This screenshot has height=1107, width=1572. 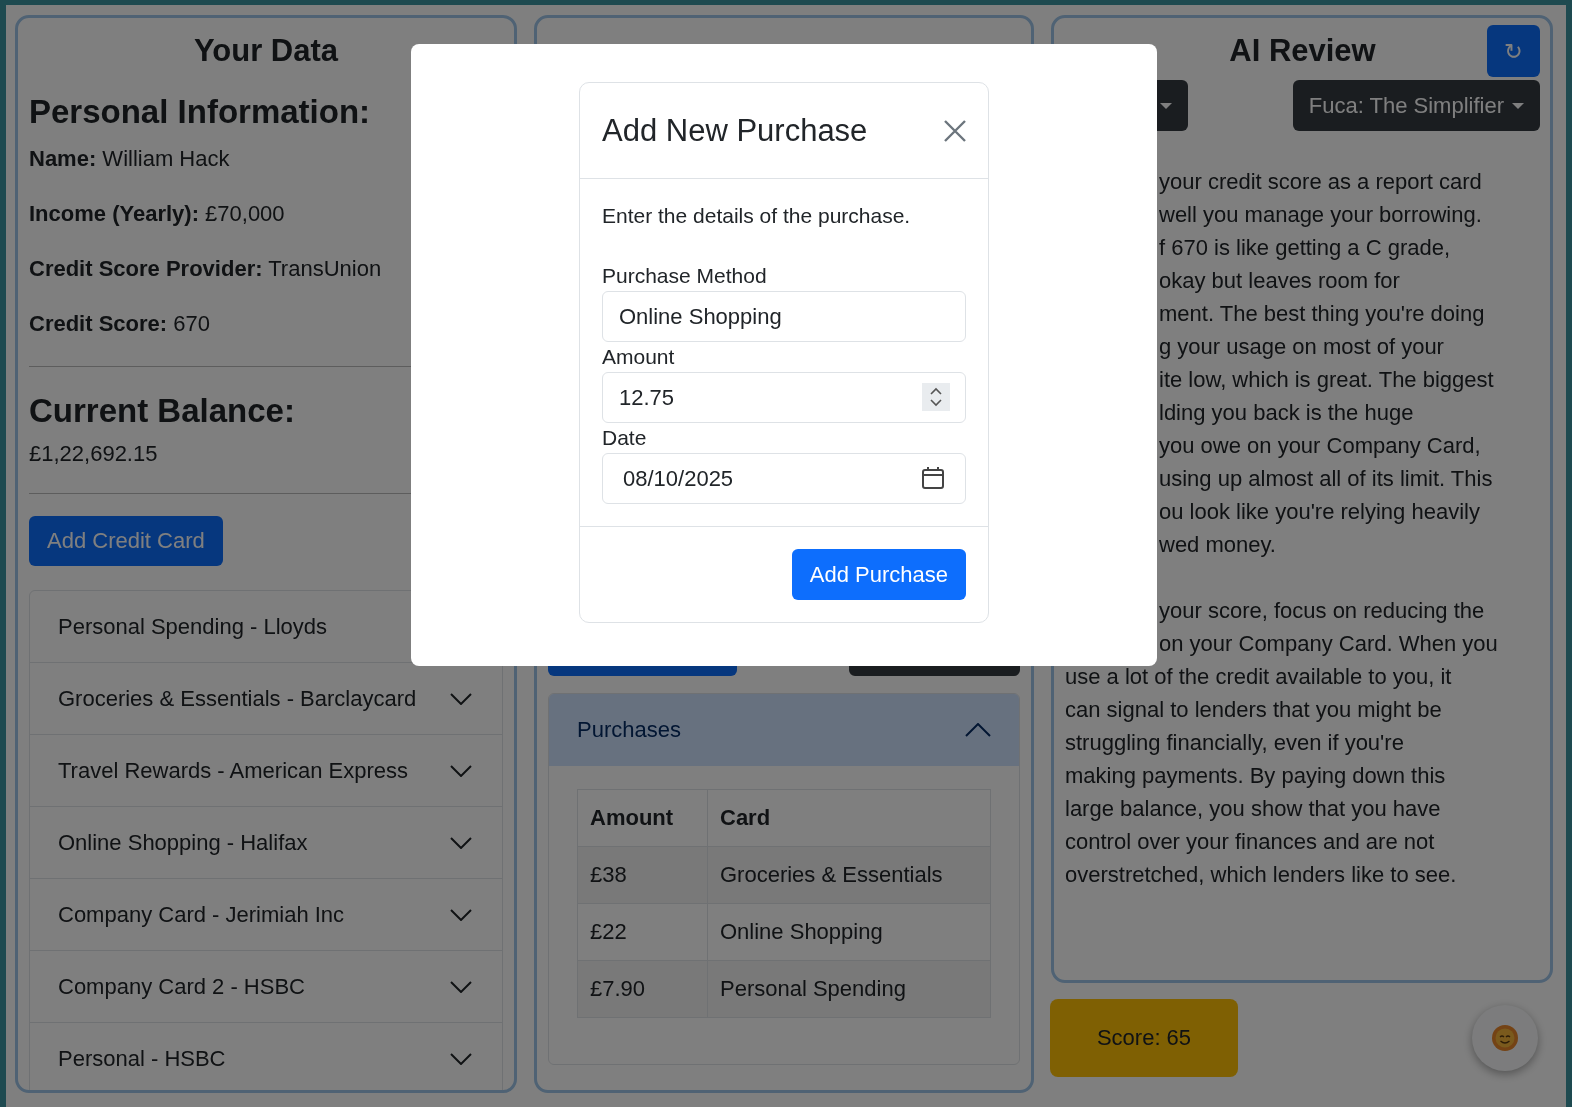 I want to click on close-button, so click(x=955, y=130).